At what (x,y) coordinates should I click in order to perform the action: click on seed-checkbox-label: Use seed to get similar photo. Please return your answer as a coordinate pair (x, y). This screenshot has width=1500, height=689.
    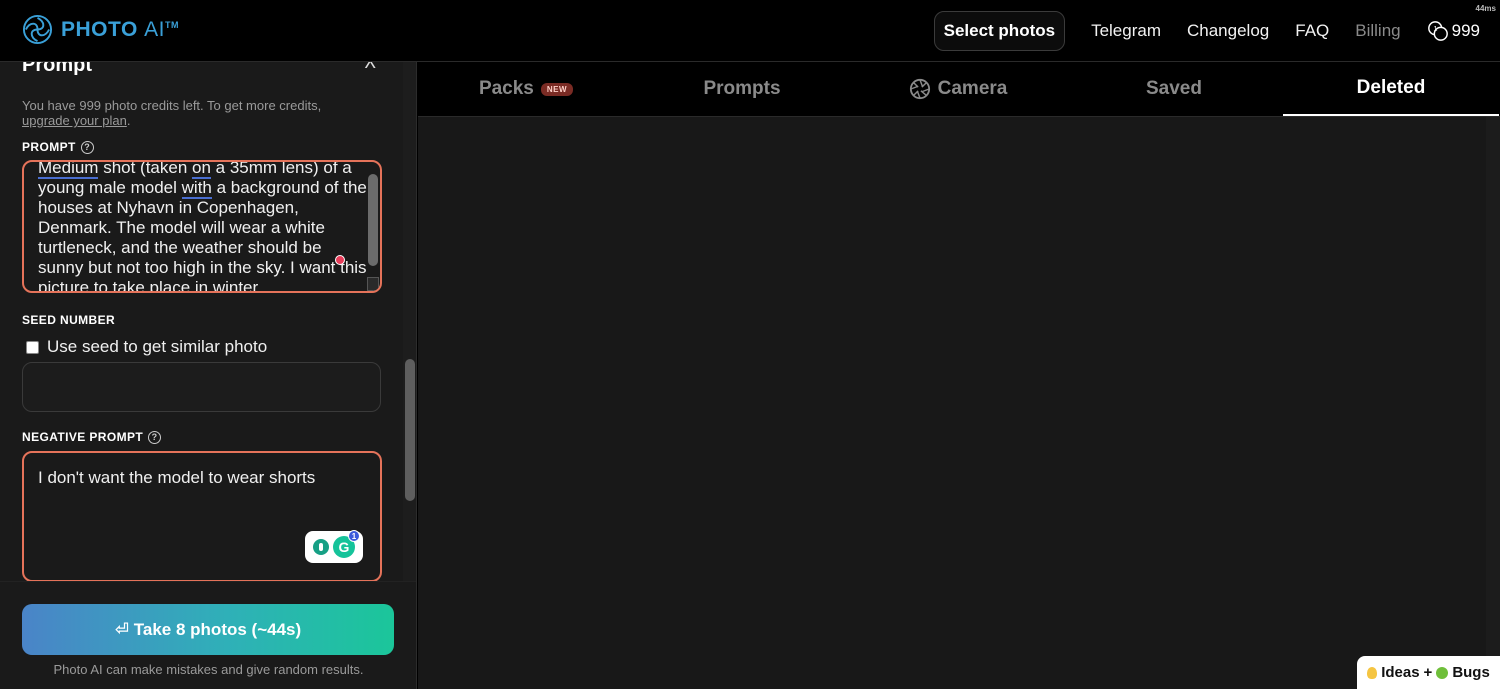
    Looking at the image, I should click on (157, 346).